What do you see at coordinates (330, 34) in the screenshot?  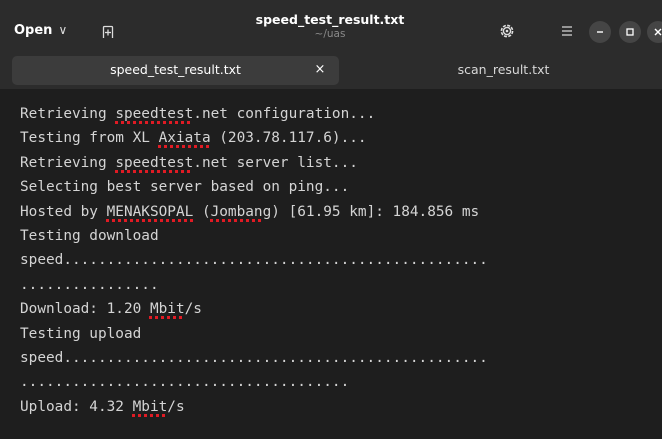 I see `window-subtitle: ~/uas` at bounding box center [330, 34].